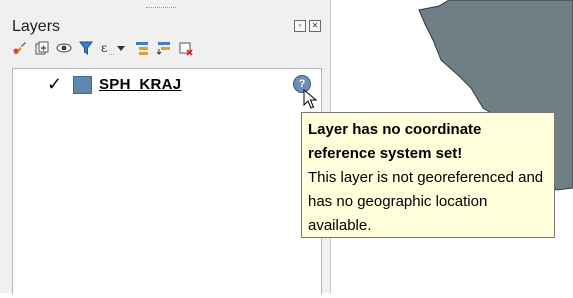 The image size is (573, 298). What do you see at coordinates (186, 48) in the screenshot?
I see `remove-layer-icon` at bounding box center [186, 48].